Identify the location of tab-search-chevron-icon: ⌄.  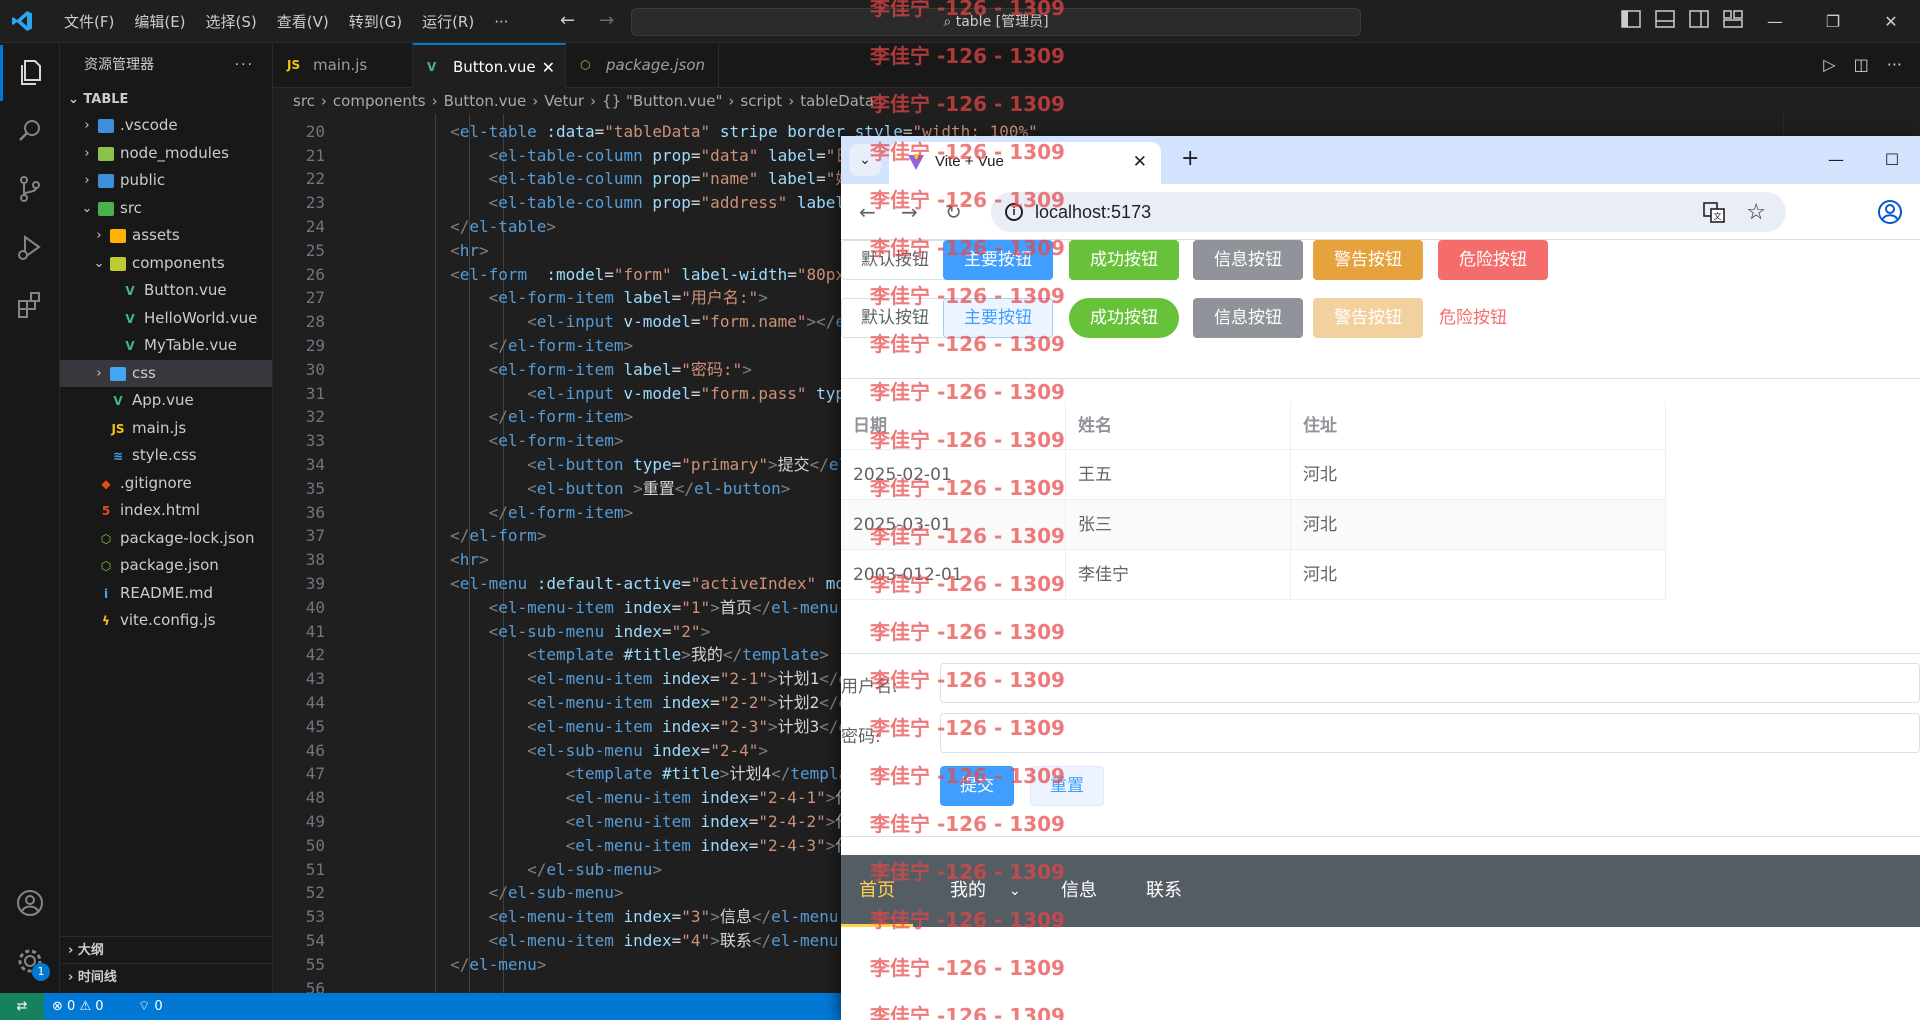
(865, 160).